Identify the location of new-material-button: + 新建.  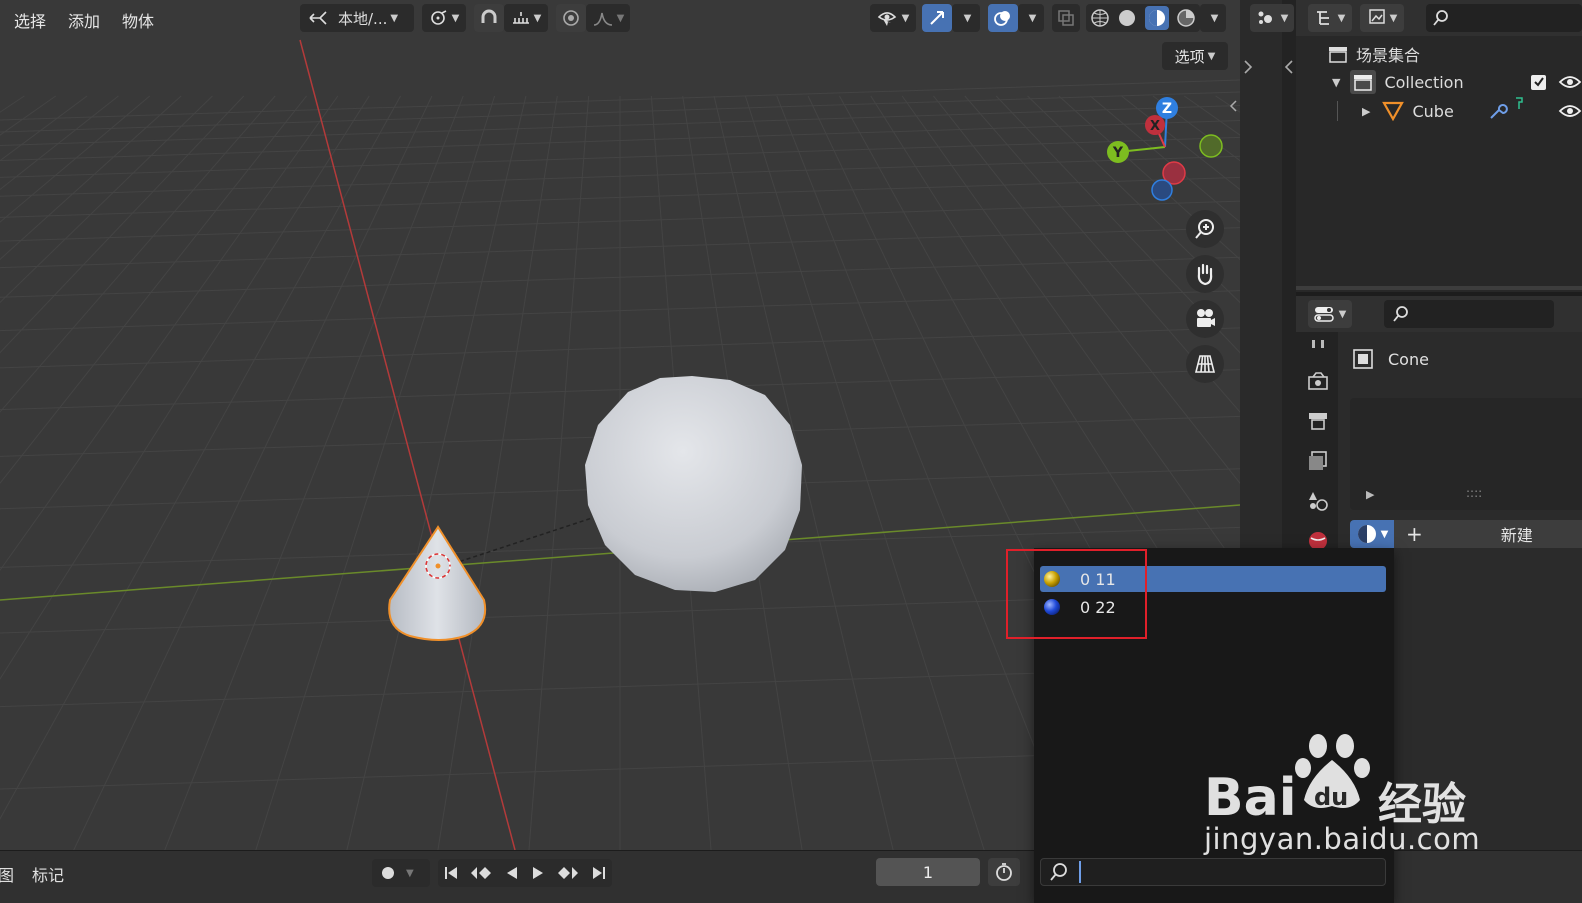
(1488, 534).